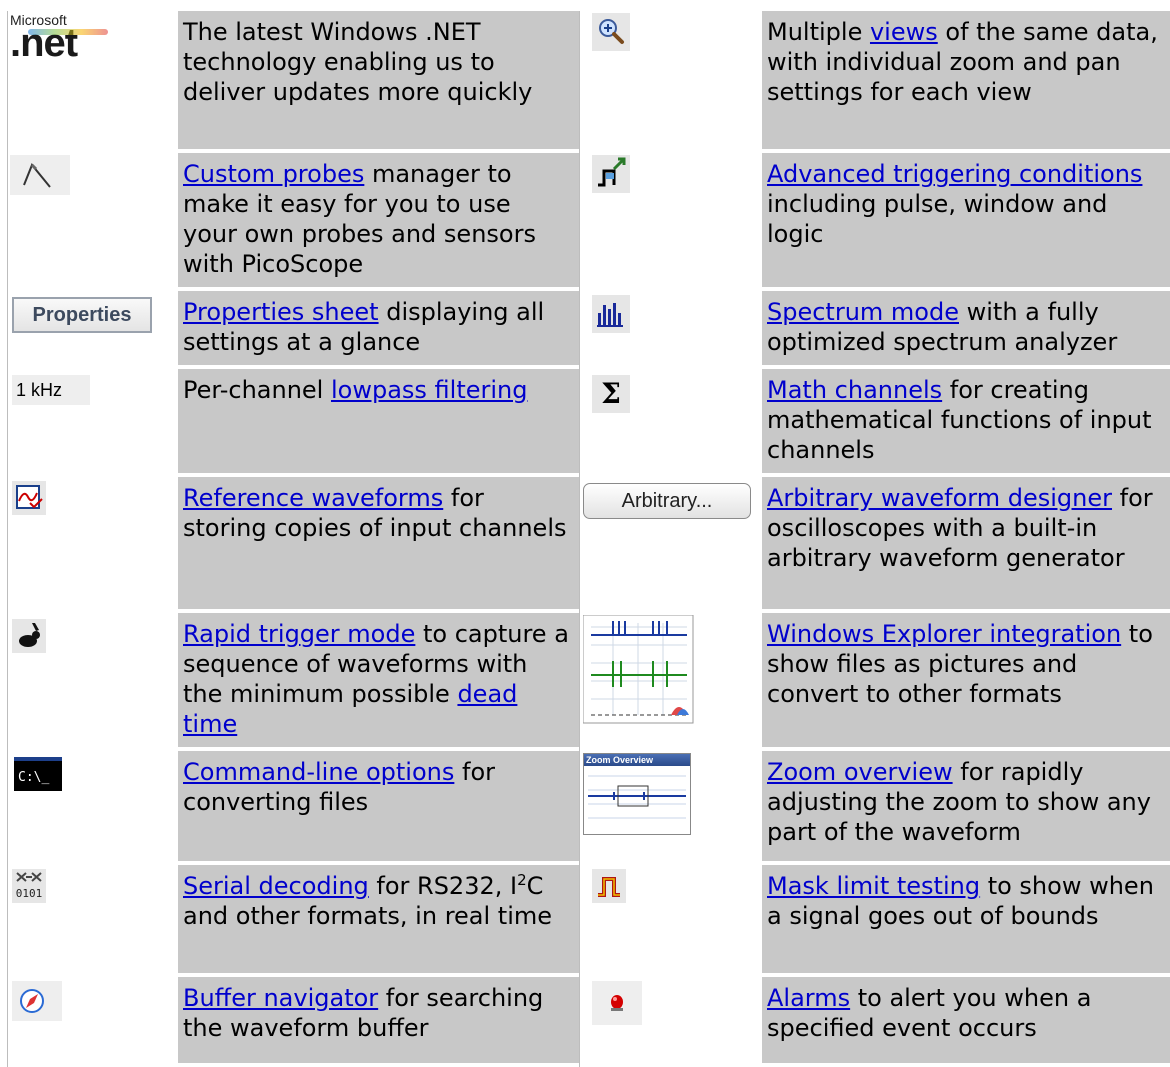 This screenshot has width=1170, height=1067. I want to click on command-prompt-icon: C:\_, so click(38, 774).